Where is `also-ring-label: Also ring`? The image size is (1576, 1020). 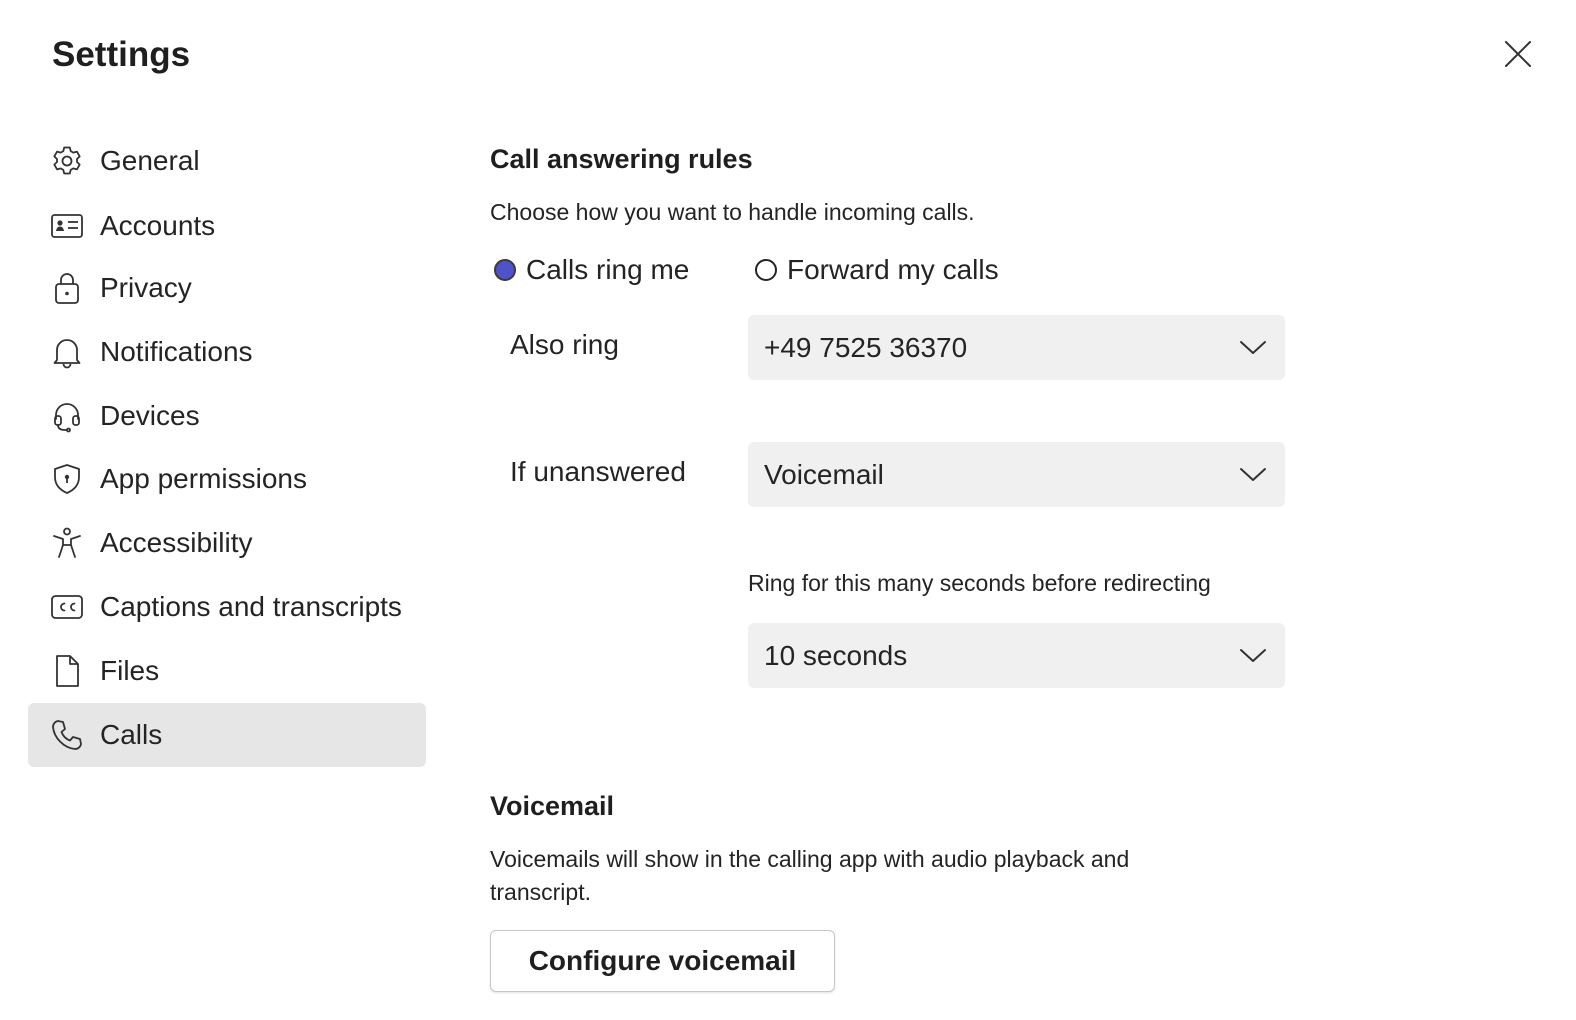
also-ring-label: Also ring is located at coordinates (564, 344).